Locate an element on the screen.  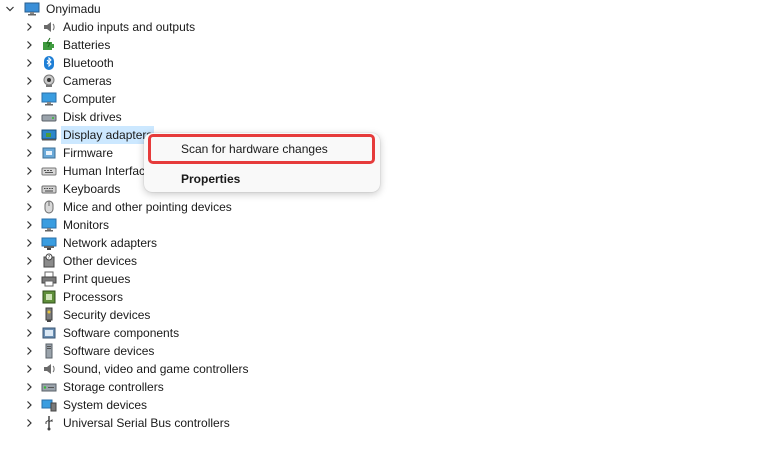
tree-item-label: Cameras is located at coordinates (87, 81).